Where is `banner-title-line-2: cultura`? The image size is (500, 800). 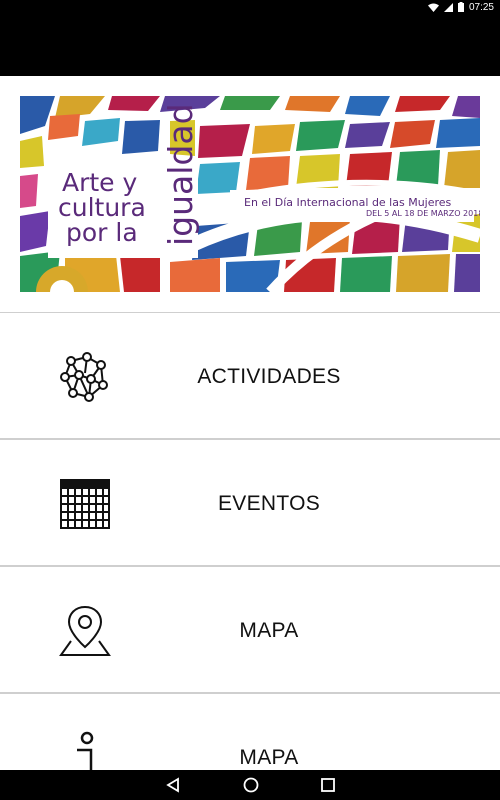 banner-title-line-2: cultura is located at coordinates (102, 207).